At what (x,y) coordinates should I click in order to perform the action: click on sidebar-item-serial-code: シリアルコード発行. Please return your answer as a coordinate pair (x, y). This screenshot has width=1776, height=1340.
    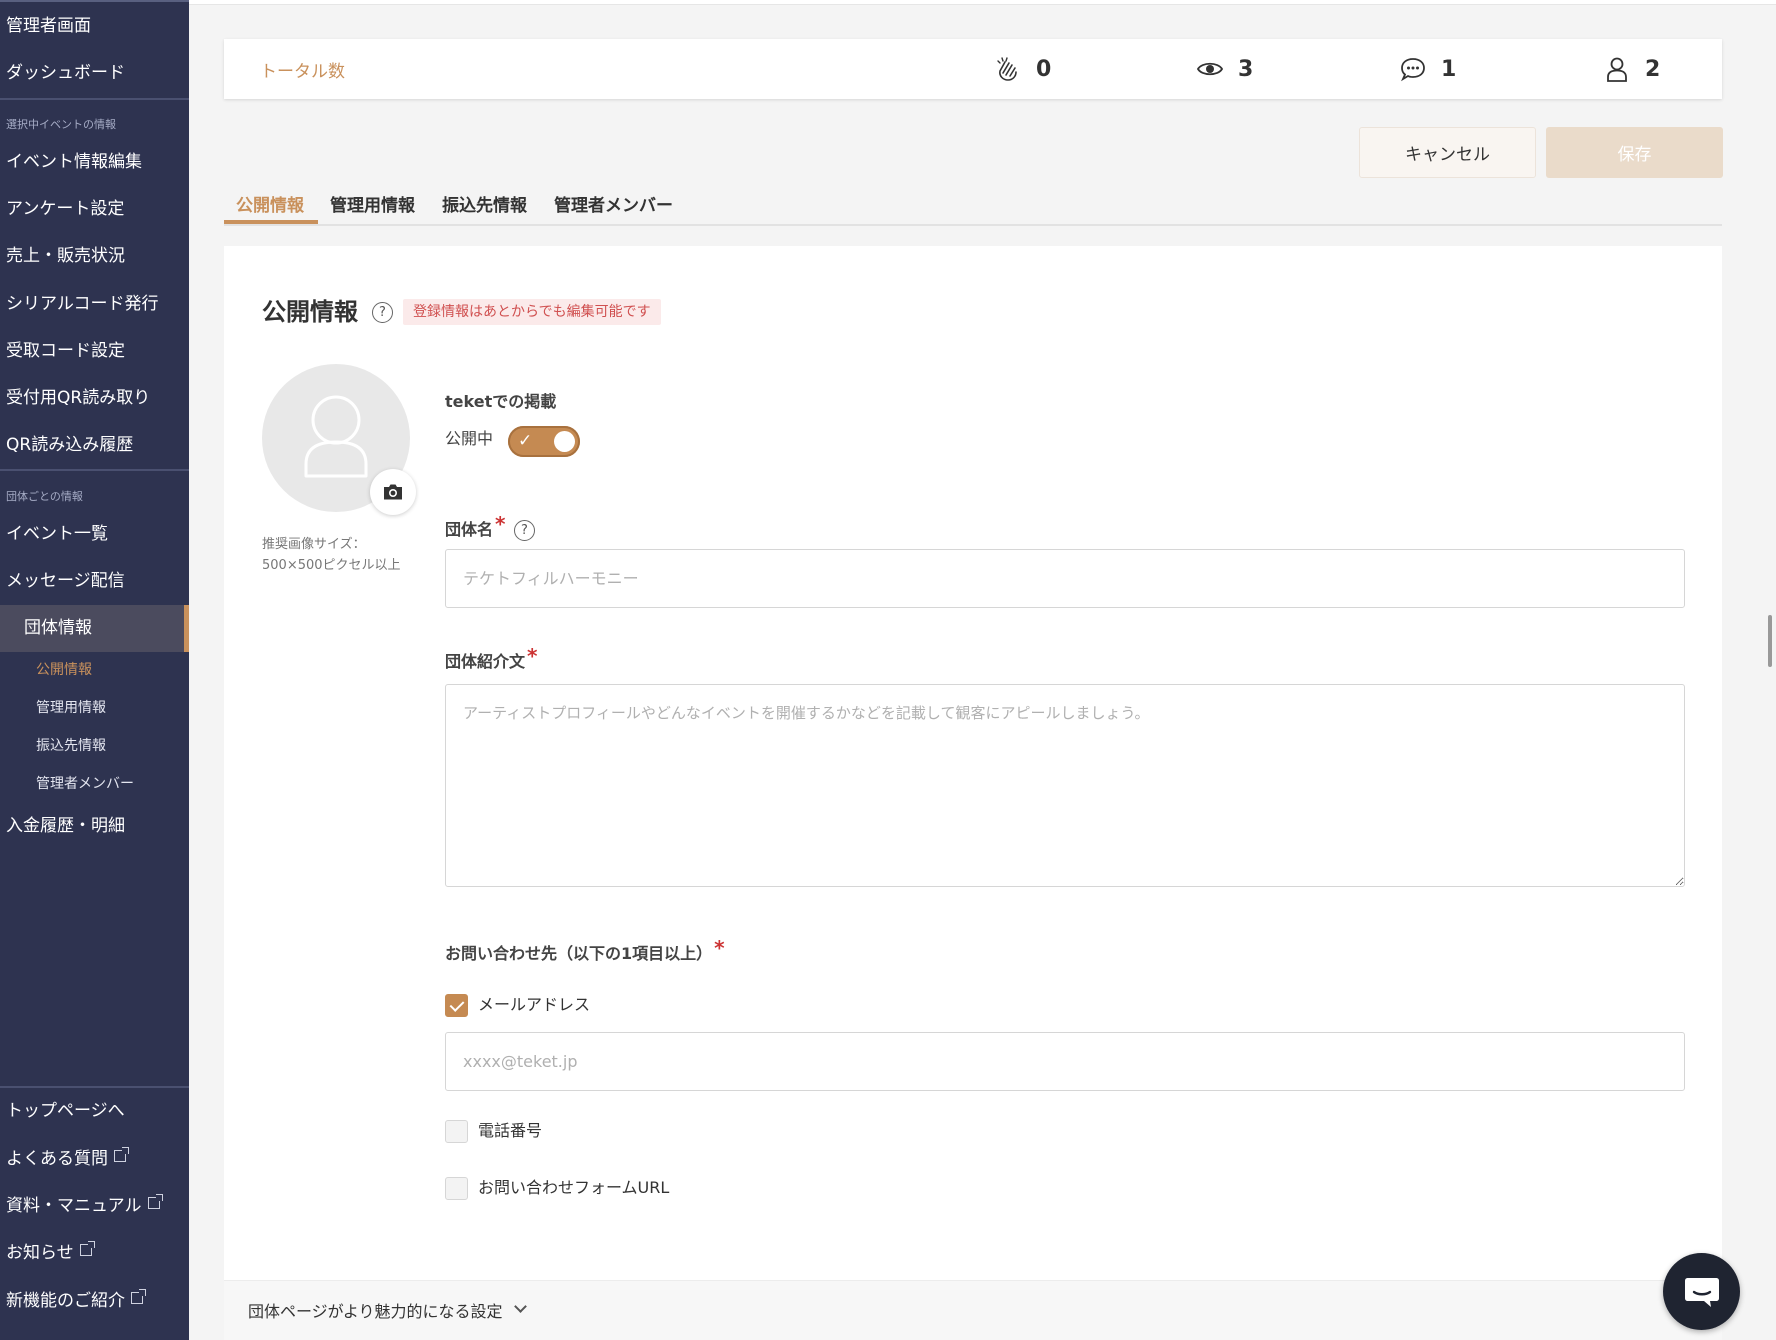
    Looking at the image, I should click on (94, 304).